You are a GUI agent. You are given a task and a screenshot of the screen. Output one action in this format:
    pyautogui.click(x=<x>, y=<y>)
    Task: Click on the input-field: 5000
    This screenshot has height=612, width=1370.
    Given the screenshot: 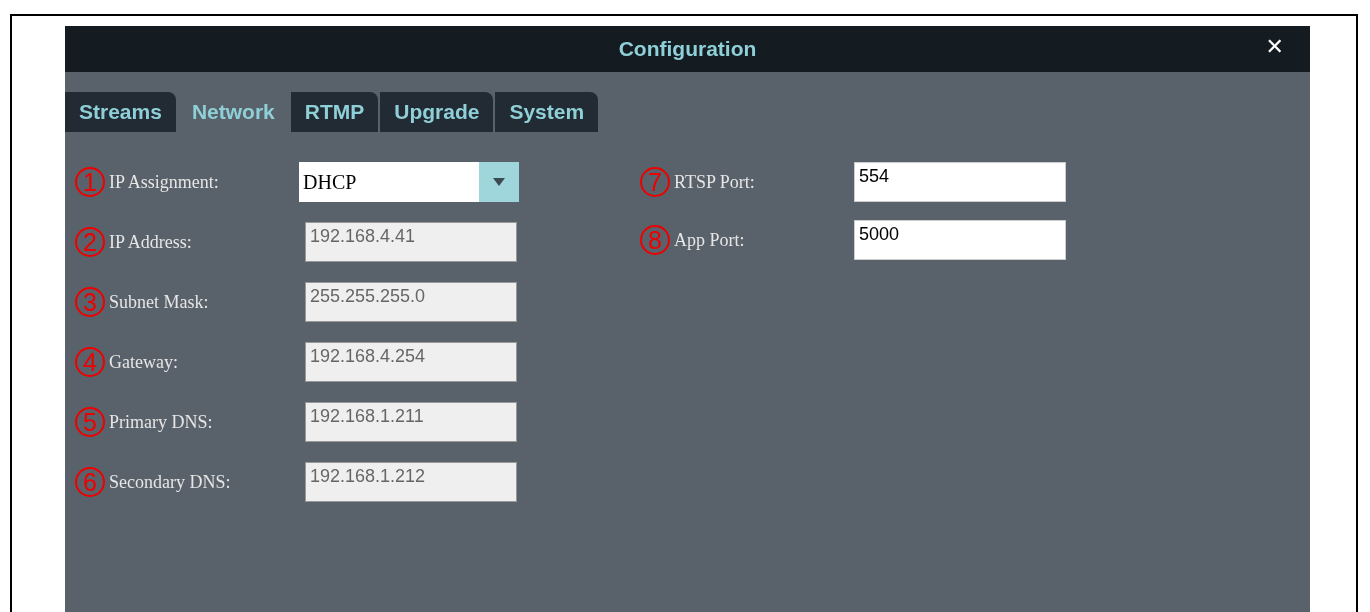 What is the action you would take?
    pyautogui.click(x=960, y=240)
    